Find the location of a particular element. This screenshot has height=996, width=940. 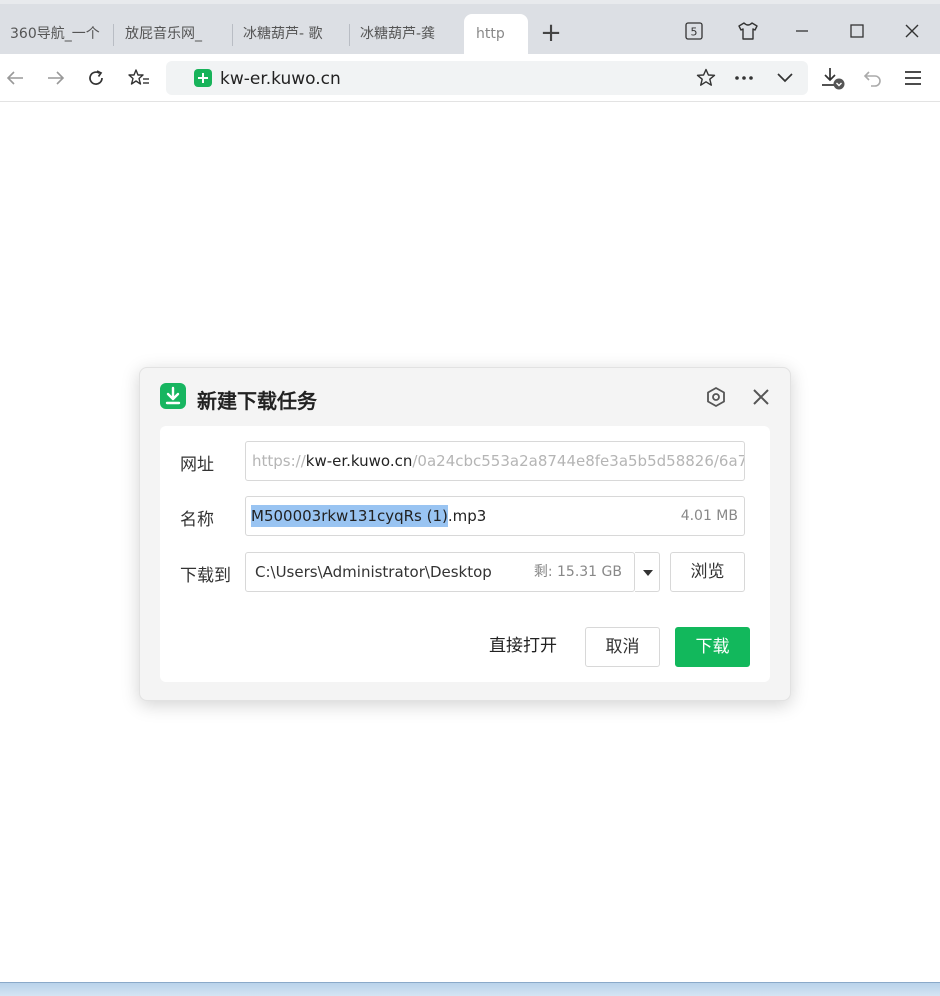

maximize-icon is located at coordinates (857, 31).